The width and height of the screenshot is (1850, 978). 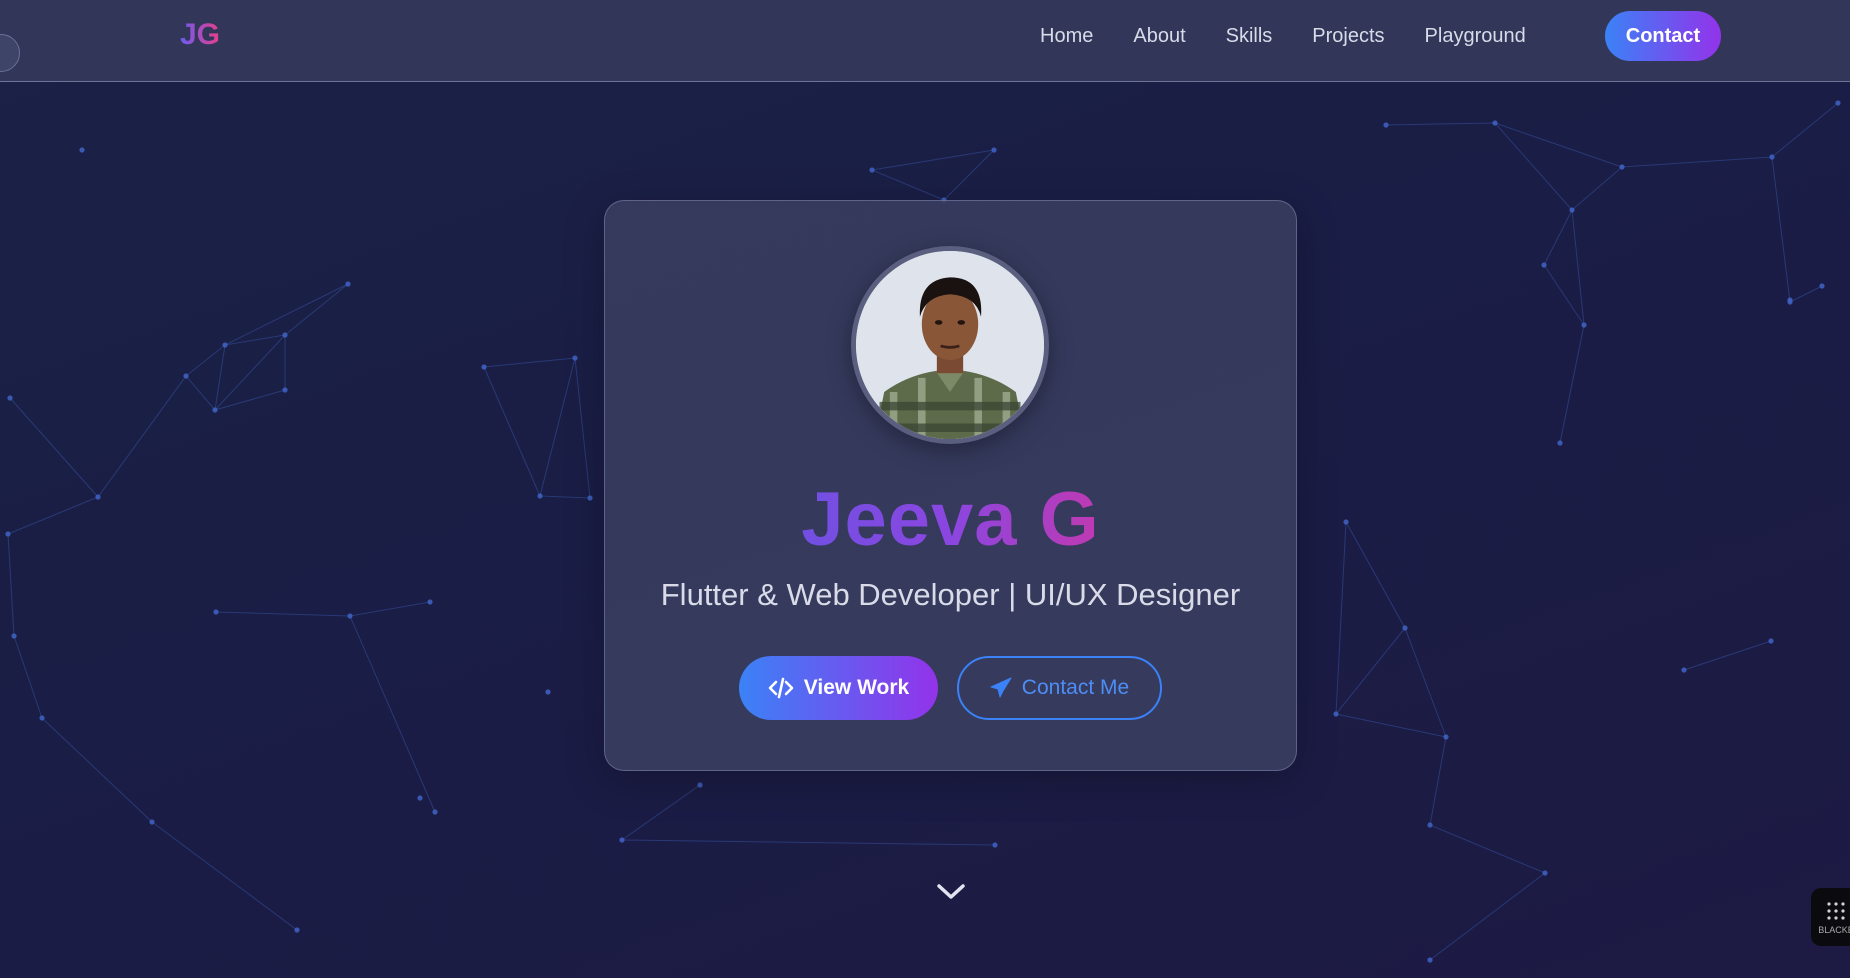 What do you see at coordinates (950, 594) in the screenshot?
I see `hero-role: Flutter & Web Developer | UI/UX Designer` at bounding box center [950, 594].